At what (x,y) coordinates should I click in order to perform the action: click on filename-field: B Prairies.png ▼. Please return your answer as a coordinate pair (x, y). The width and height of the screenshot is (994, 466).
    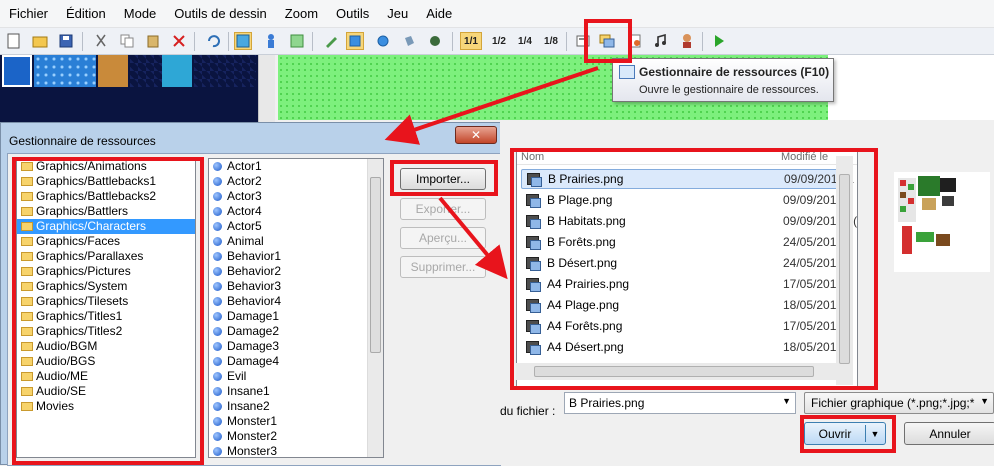
    Looking at the image, I should click on (680, 403).